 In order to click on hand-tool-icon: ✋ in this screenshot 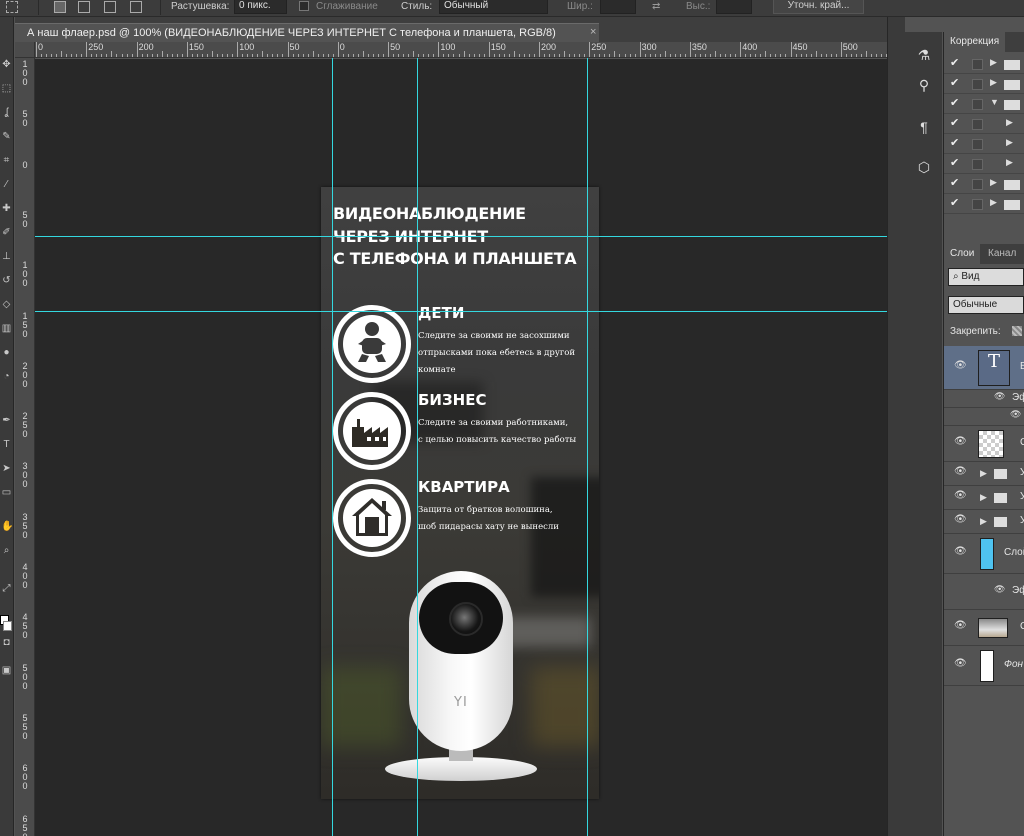, I will do `click(7, 526)`.